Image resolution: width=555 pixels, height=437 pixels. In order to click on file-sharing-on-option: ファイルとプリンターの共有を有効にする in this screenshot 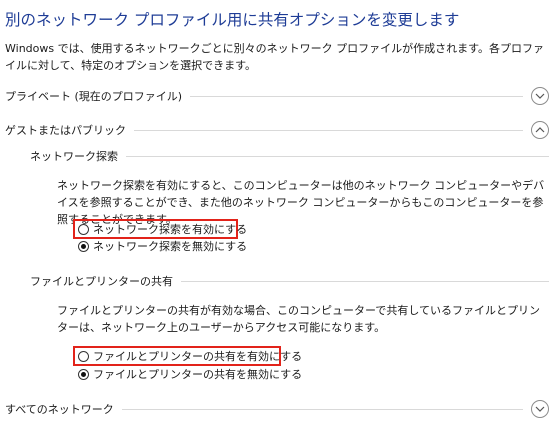, I will do `click(190, 356)`.